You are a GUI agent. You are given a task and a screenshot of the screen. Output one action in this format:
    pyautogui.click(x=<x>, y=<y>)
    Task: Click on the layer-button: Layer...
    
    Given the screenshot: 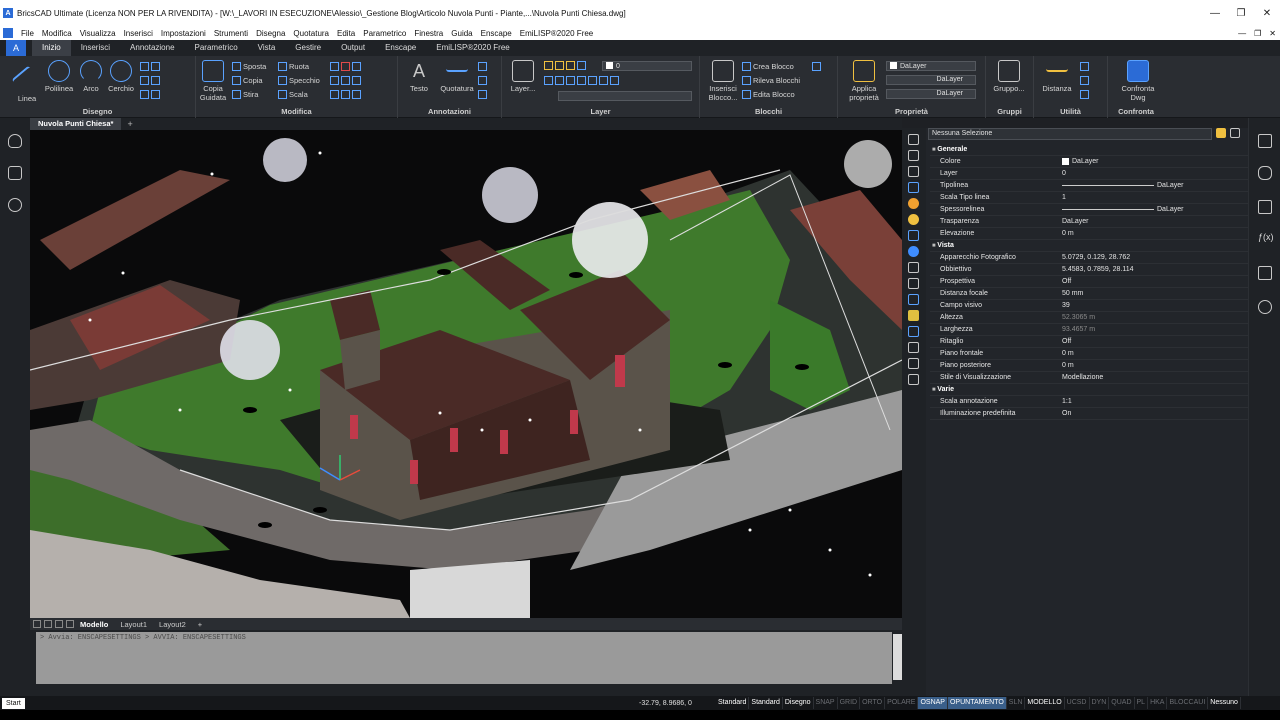 What is the action you would take?
    pyautogui.click(x=523, y=76)
    